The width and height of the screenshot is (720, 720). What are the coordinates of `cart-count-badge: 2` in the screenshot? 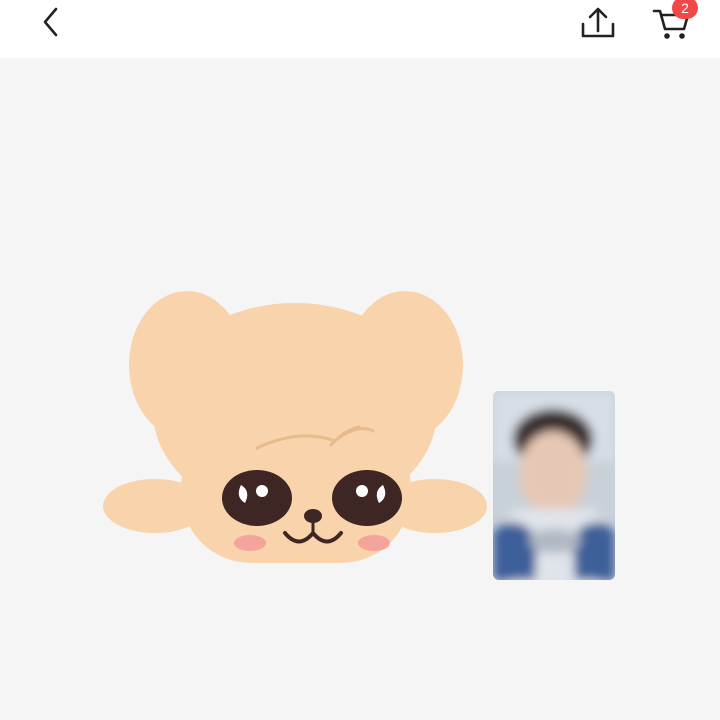 It's located at (685, 9).